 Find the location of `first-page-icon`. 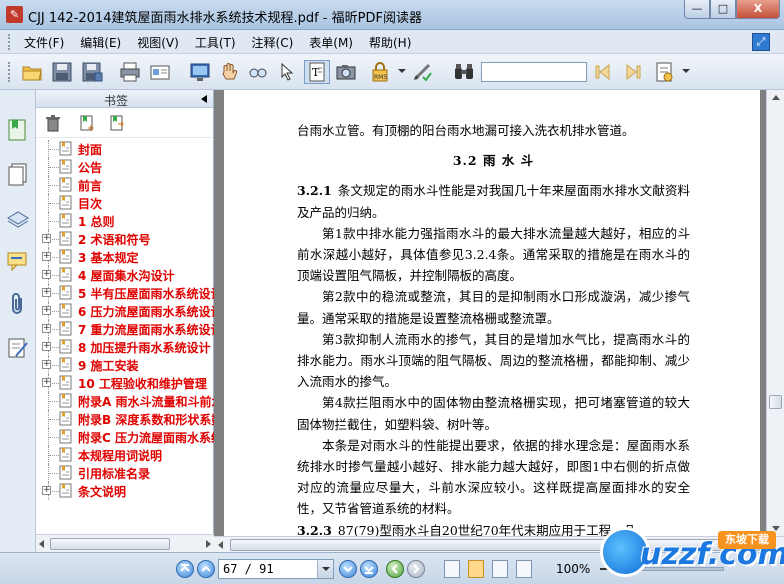

first-page-icon is located at coordinates (185, 569).